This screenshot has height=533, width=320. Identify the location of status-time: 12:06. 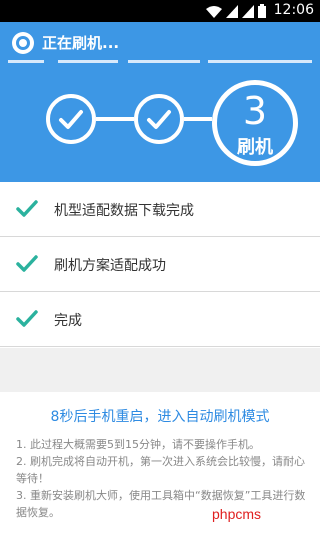
(293, 10).